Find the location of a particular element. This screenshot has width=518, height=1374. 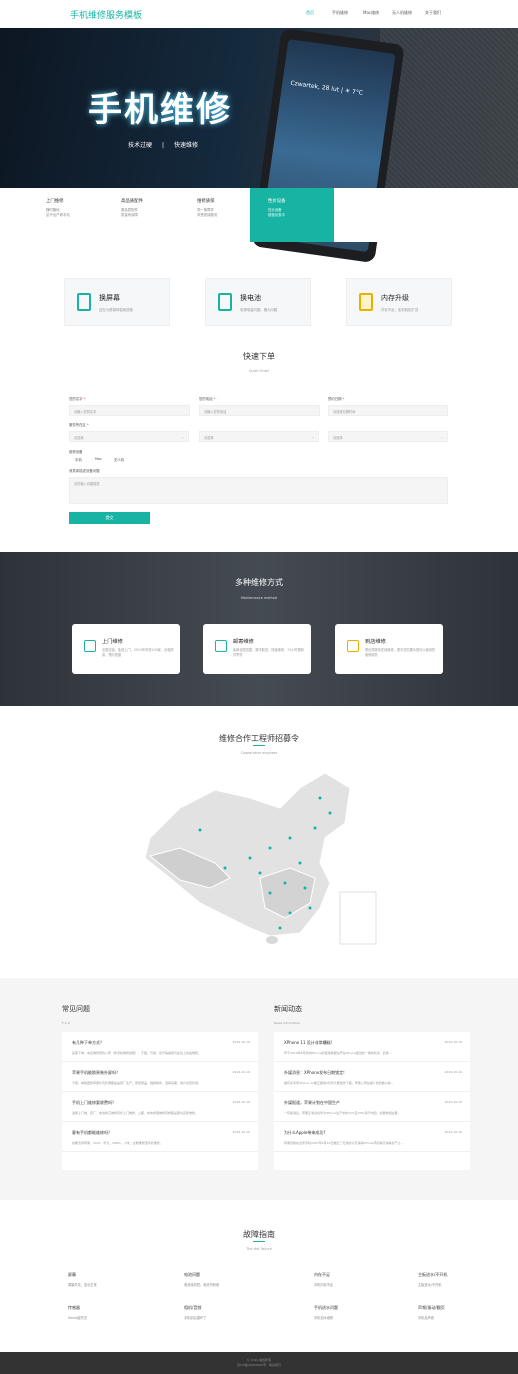

method-title: 邮寄维修 is located at coordinates (243, 642).